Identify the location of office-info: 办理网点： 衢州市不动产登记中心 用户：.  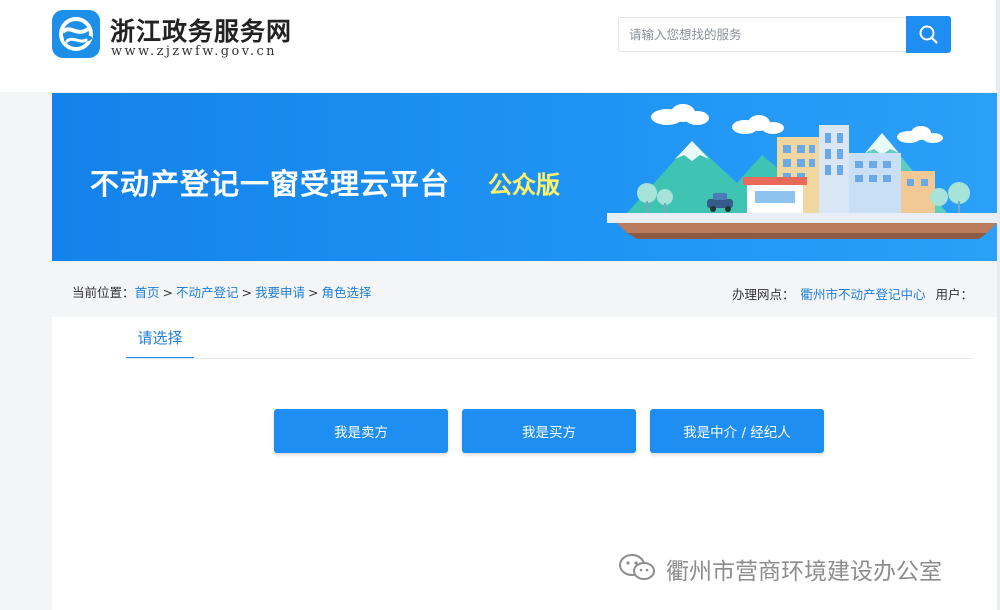
(852, 293).